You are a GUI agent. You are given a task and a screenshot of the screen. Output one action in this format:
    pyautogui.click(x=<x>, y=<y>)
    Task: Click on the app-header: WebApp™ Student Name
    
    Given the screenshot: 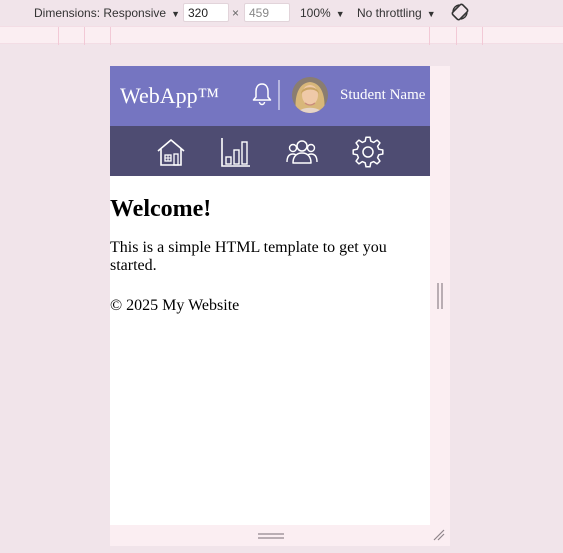 What is the action you would take?
    pyautogui.click(x=270, y=96)
    